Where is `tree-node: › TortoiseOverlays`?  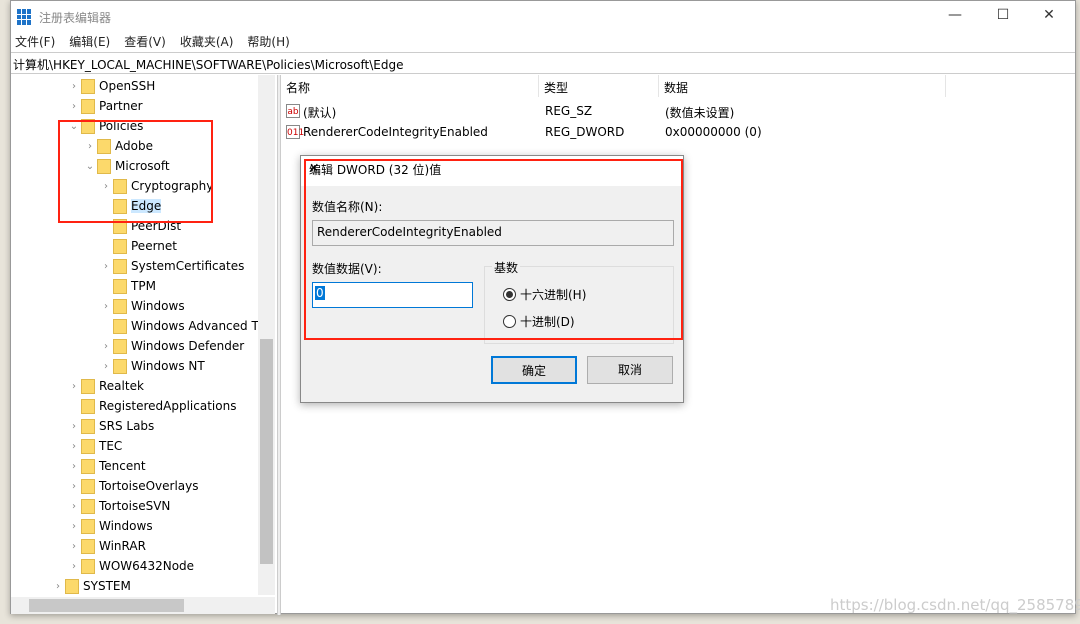 tree-node: › TortoiseOverlays is located at coordinates (133, 486).